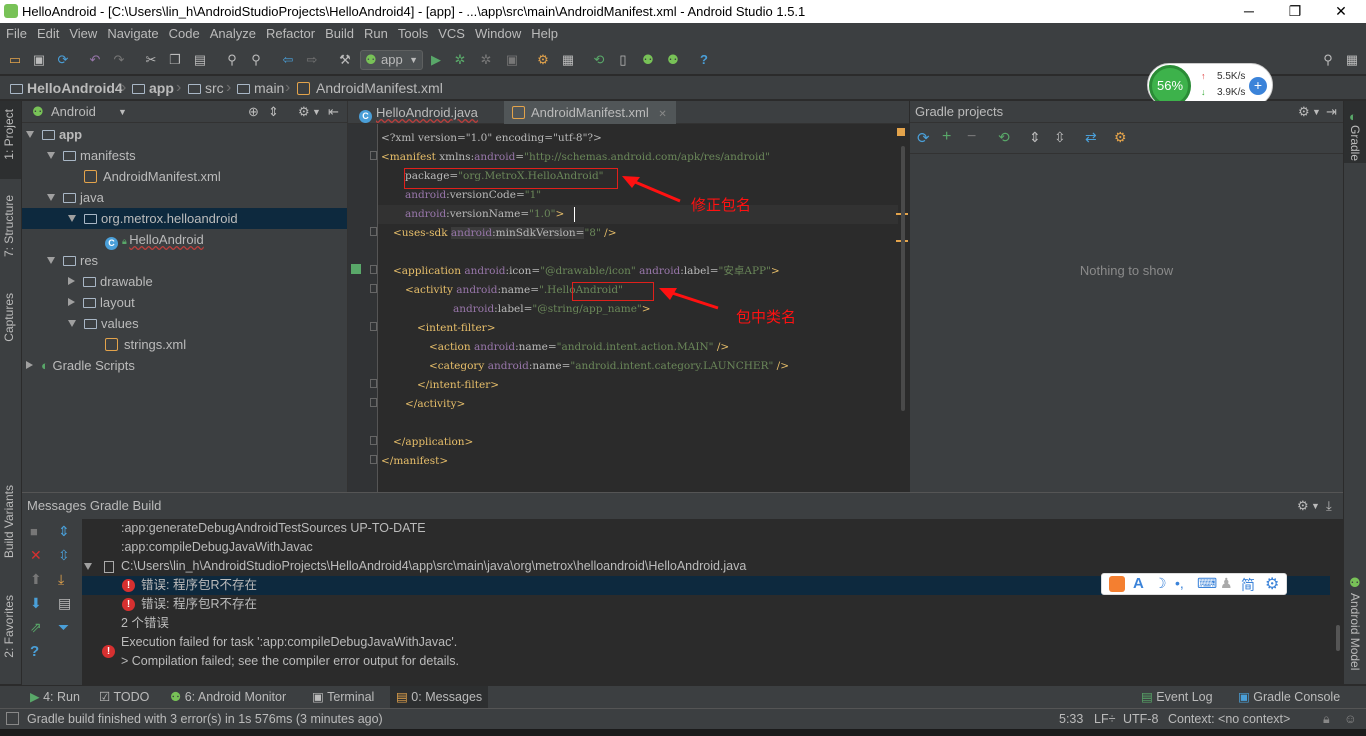 The image size is (1366, 736). Describe the element at coordinates (1295, 11) in the screenshot. I see `restore-button: ❐` at that location.